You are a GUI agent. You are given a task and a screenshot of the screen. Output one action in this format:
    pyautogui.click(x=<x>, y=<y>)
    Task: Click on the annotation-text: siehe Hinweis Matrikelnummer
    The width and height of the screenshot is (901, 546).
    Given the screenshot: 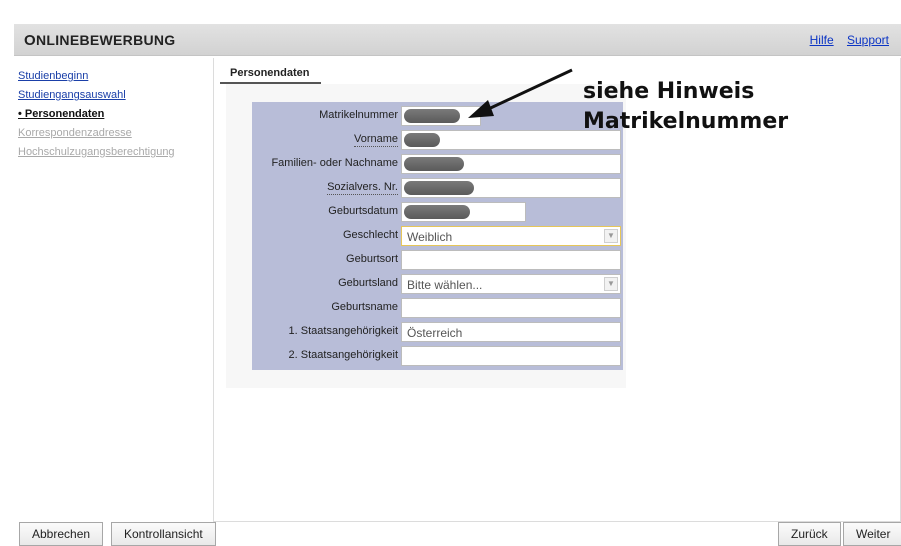 What is the action you would take?
    pyautogui.click(x=685, y=107)
    